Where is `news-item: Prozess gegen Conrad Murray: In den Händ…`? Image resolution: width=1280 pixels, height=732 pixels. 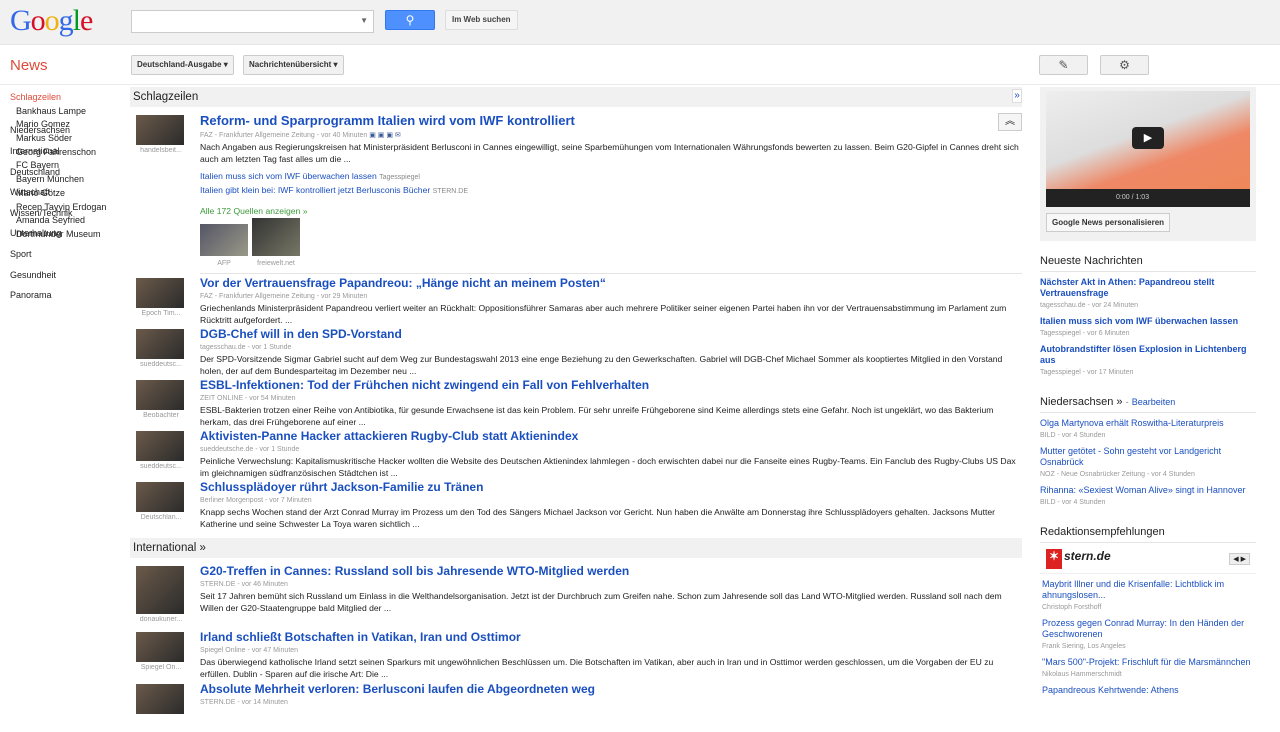
news-item: Prozess gegen Conrad Murray: In den Händ… is located at coordinates (1149, 635).